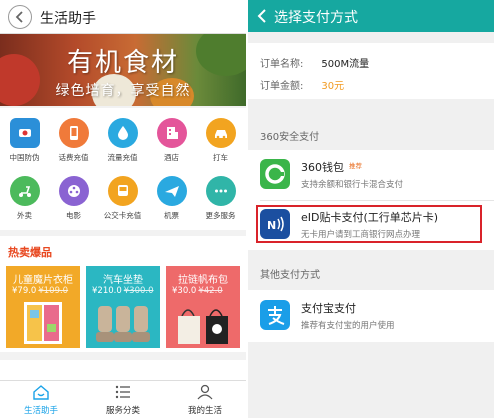 This screenshot has width=494, height=418. What do you see at coordinates (371, 175) in the screenshot?
I see `pay-method-360-wallet: 360钱包 推荐 支持余额和银行卡混合支付` at bounding box center [371, 175].